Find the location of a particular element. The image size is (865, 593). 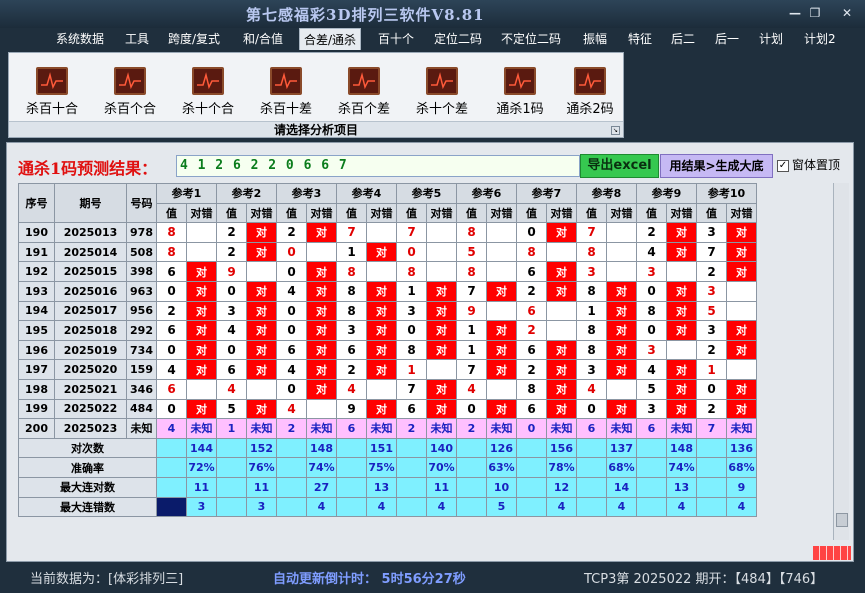

cell-value: 8 is located at coordinates (171, 232).